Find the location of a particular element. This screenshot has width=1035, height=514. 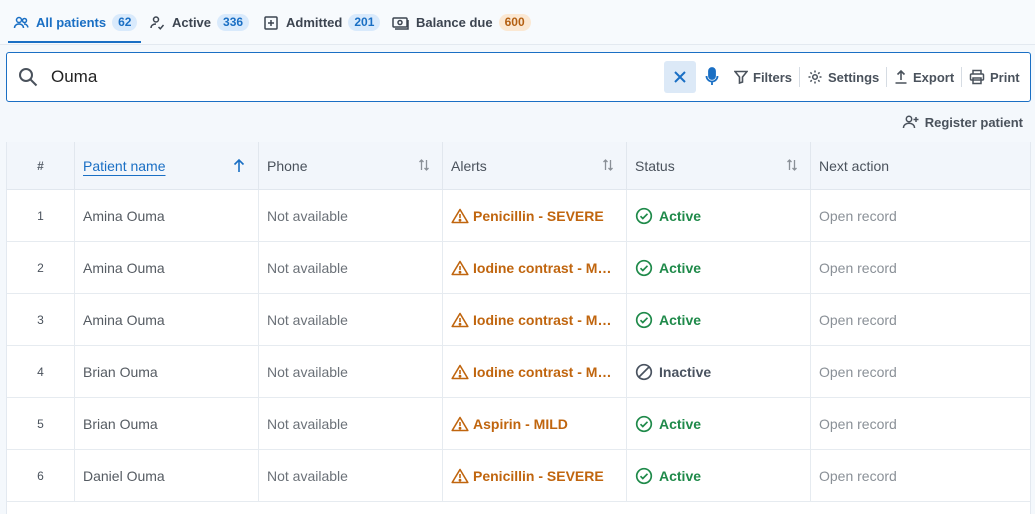

search-icon is located at coordinates (28, 77).